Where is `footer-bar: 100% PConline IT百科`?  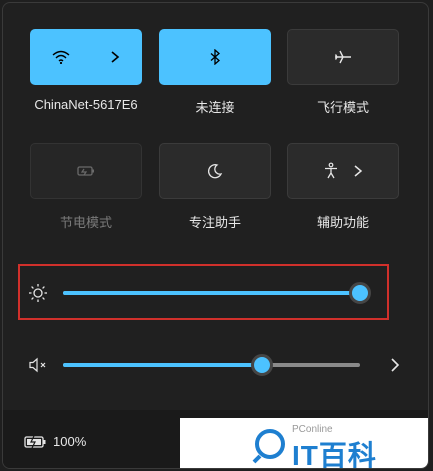
footer-bar: 100% PConline IT百科 is located at coordinates (215, 439).